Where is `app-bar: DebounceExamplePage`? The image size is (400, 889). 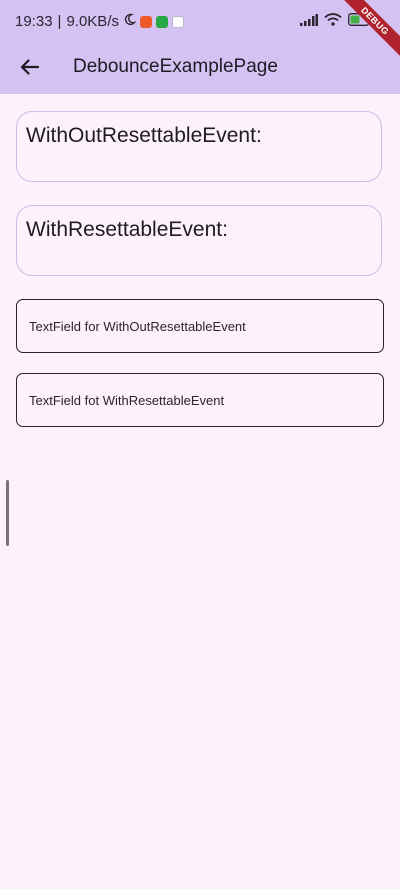
app-bar: DebounceExamplePage is located at coordinates (200, 70).